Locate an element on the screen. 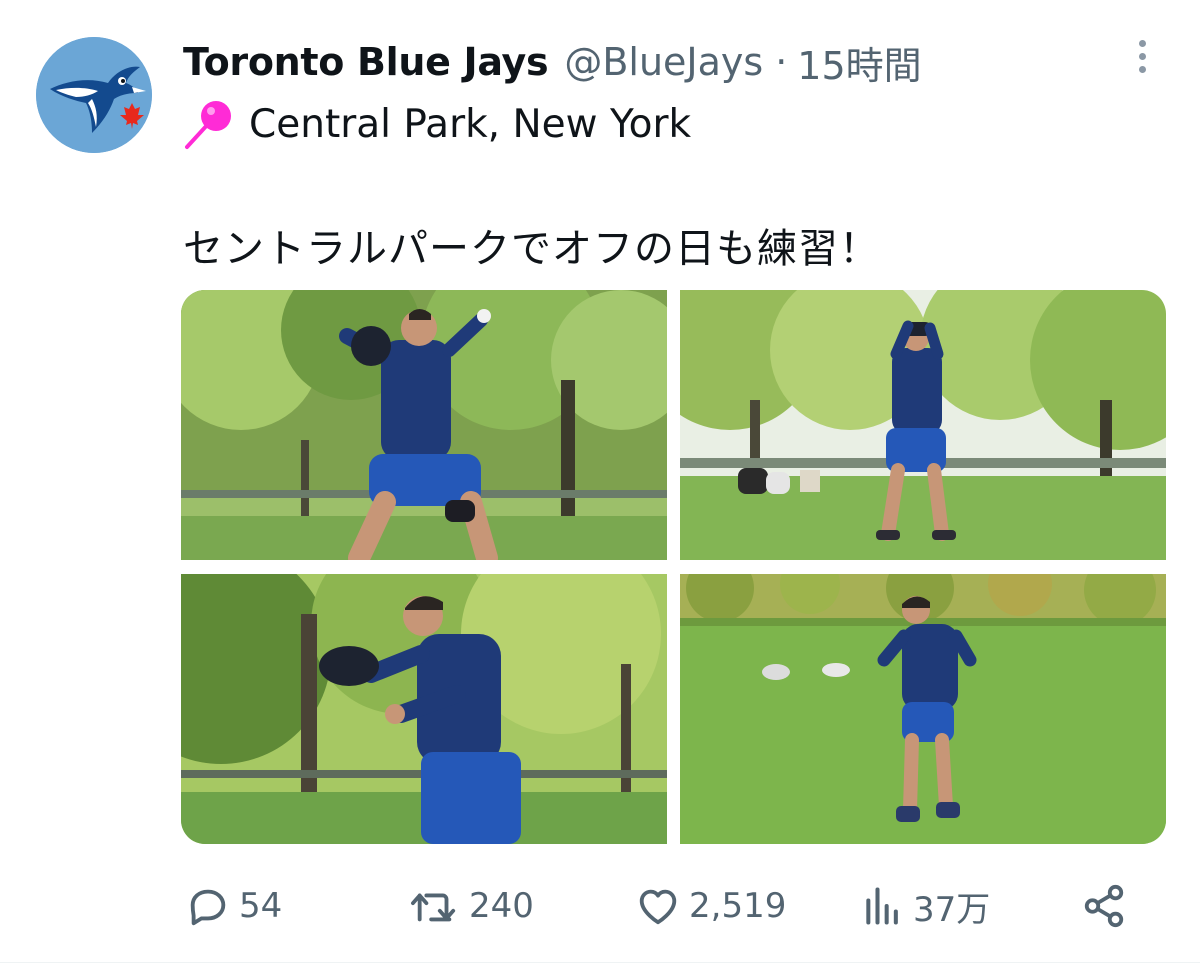 Image resolution: width=1200 pixels, height=980 pixels. share-button is located at coordinates (1104, 906).